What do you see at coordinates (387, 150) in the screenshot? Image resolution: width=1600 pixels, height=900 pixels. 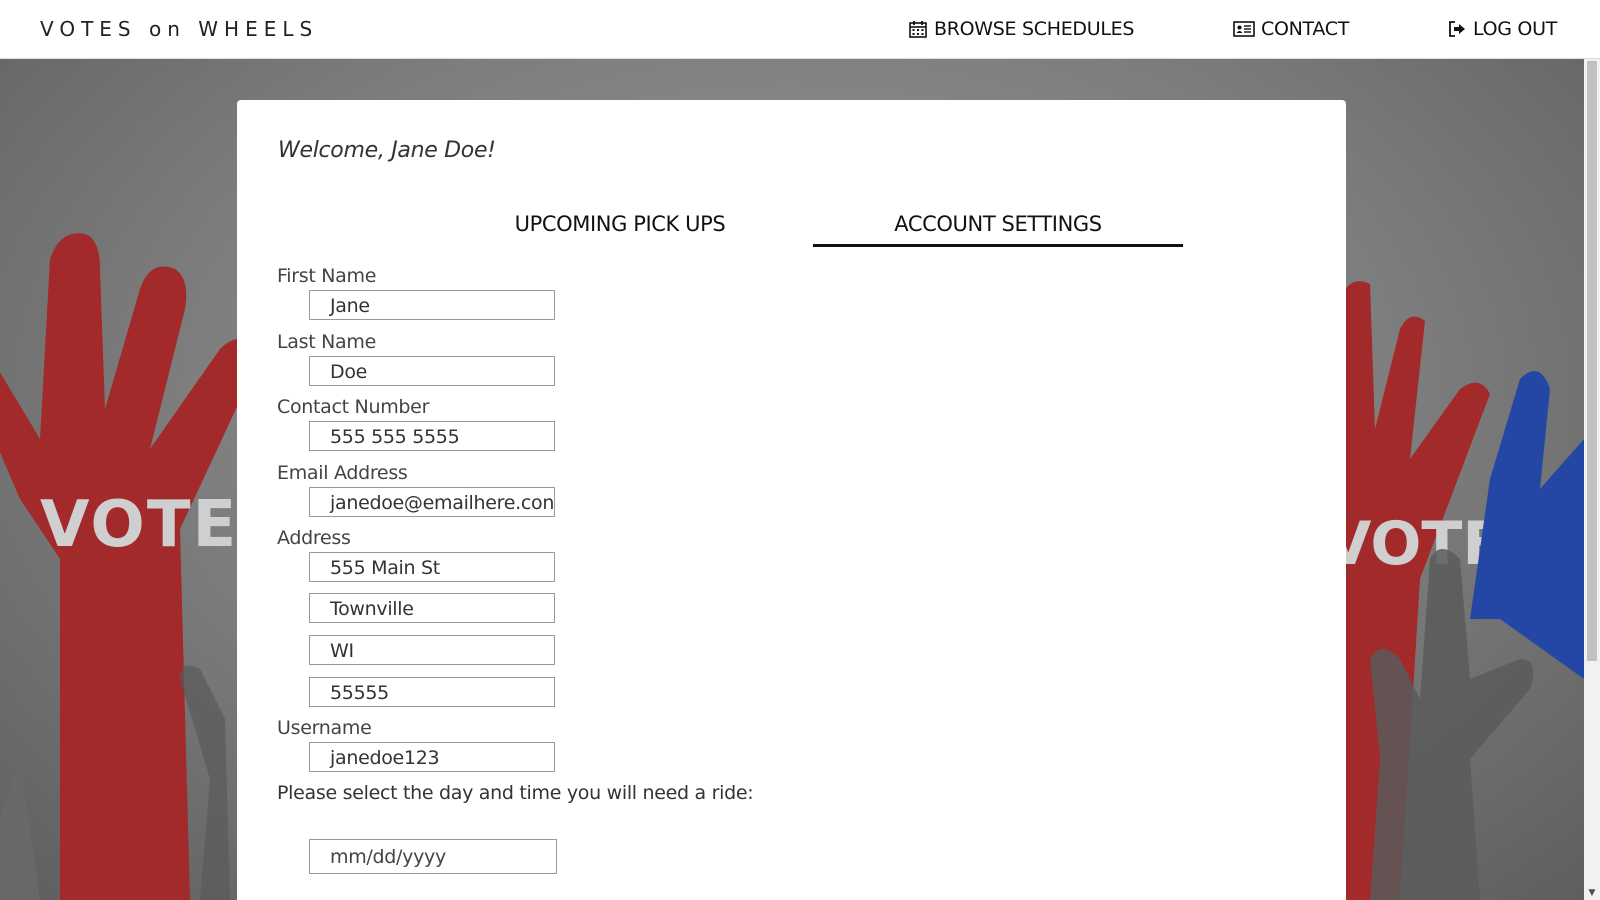 I see `welcome-message: Welcome, Jane Doe!` at bounding box center [387, 150].